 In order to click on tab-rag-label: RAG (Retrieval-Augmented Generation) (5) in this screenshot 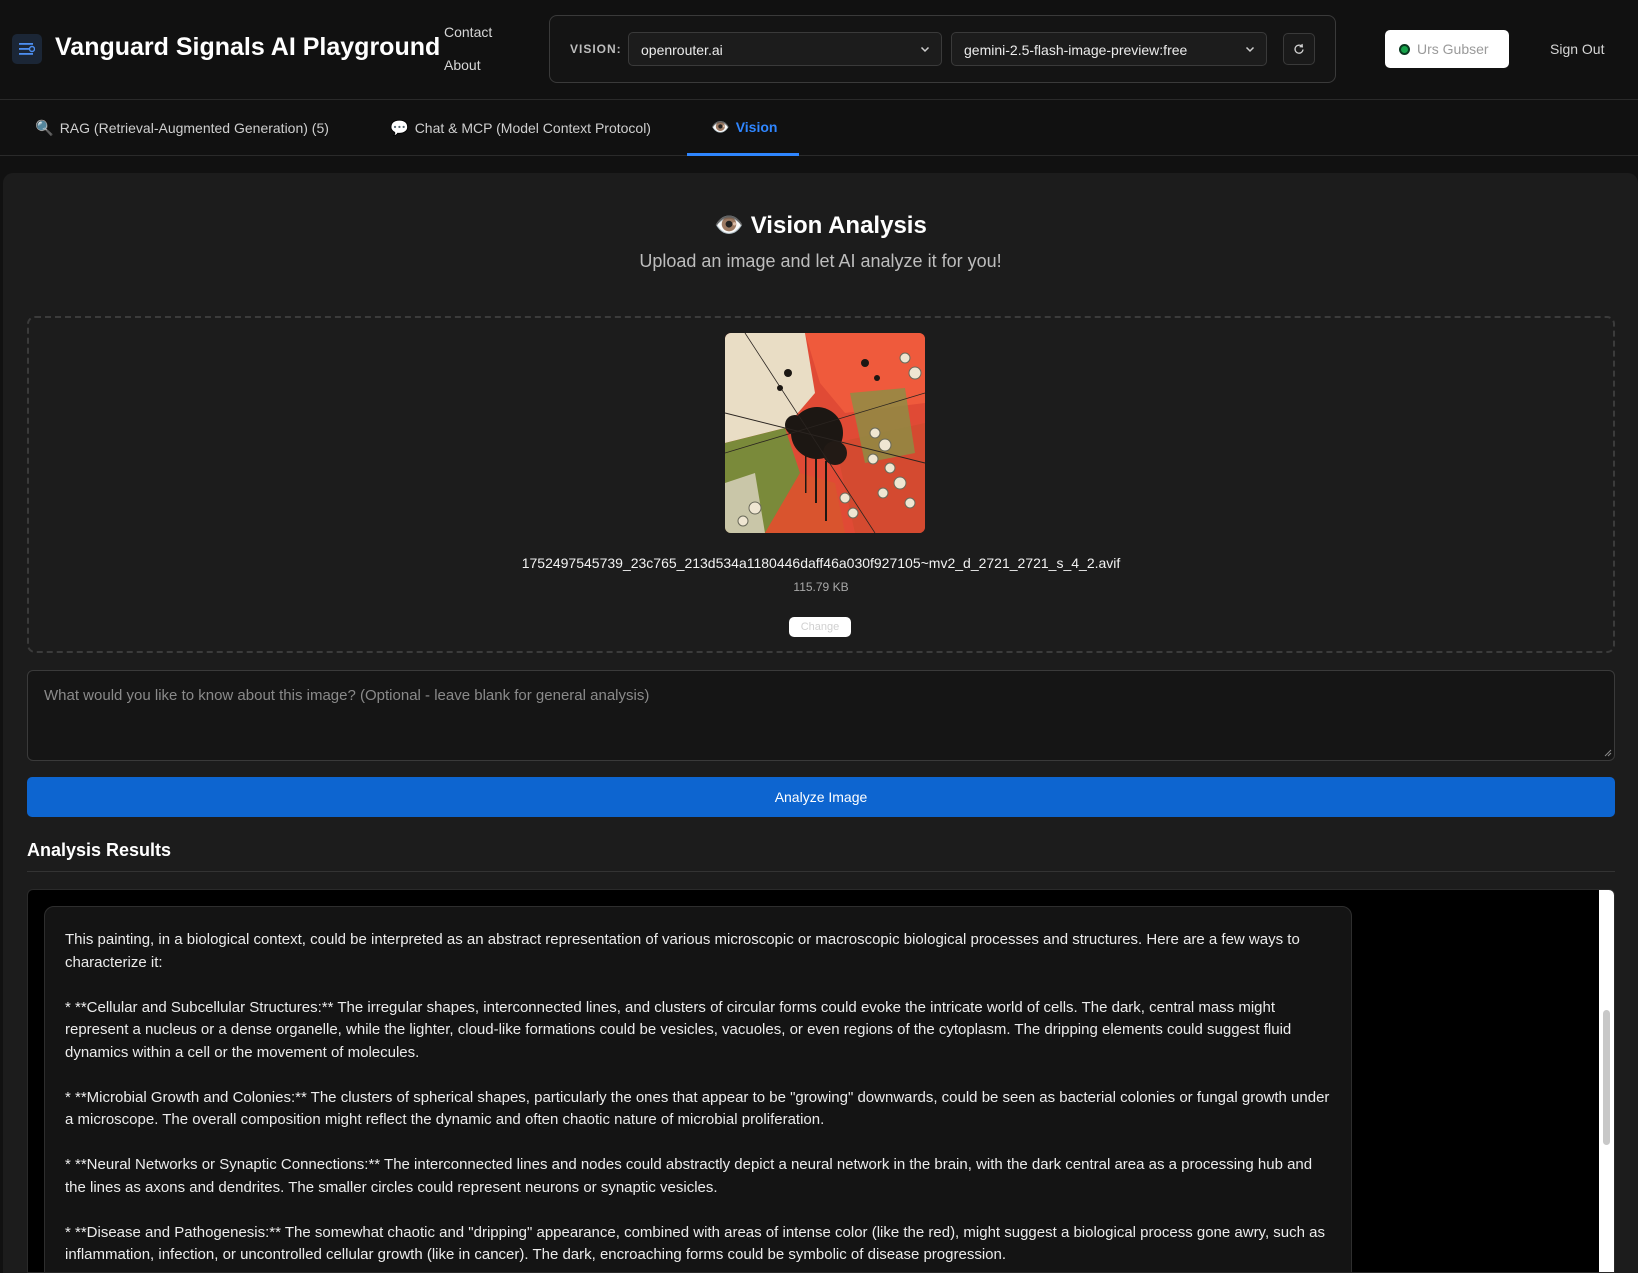, I will do `click(194, 128)`.